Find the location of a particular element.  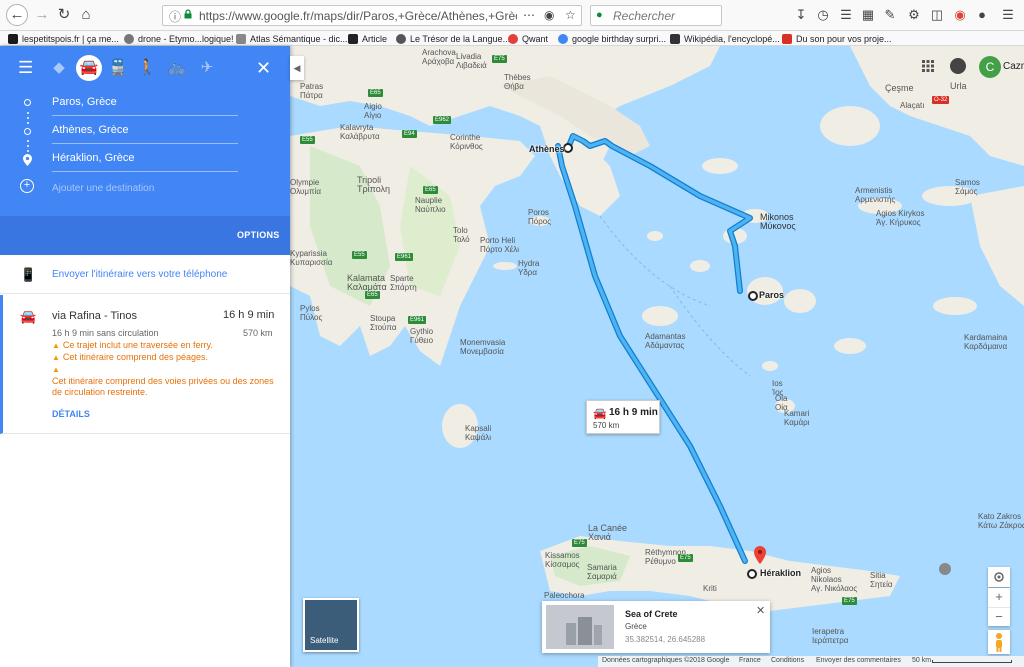

forward-button: → is located at coordinates (42, 15).